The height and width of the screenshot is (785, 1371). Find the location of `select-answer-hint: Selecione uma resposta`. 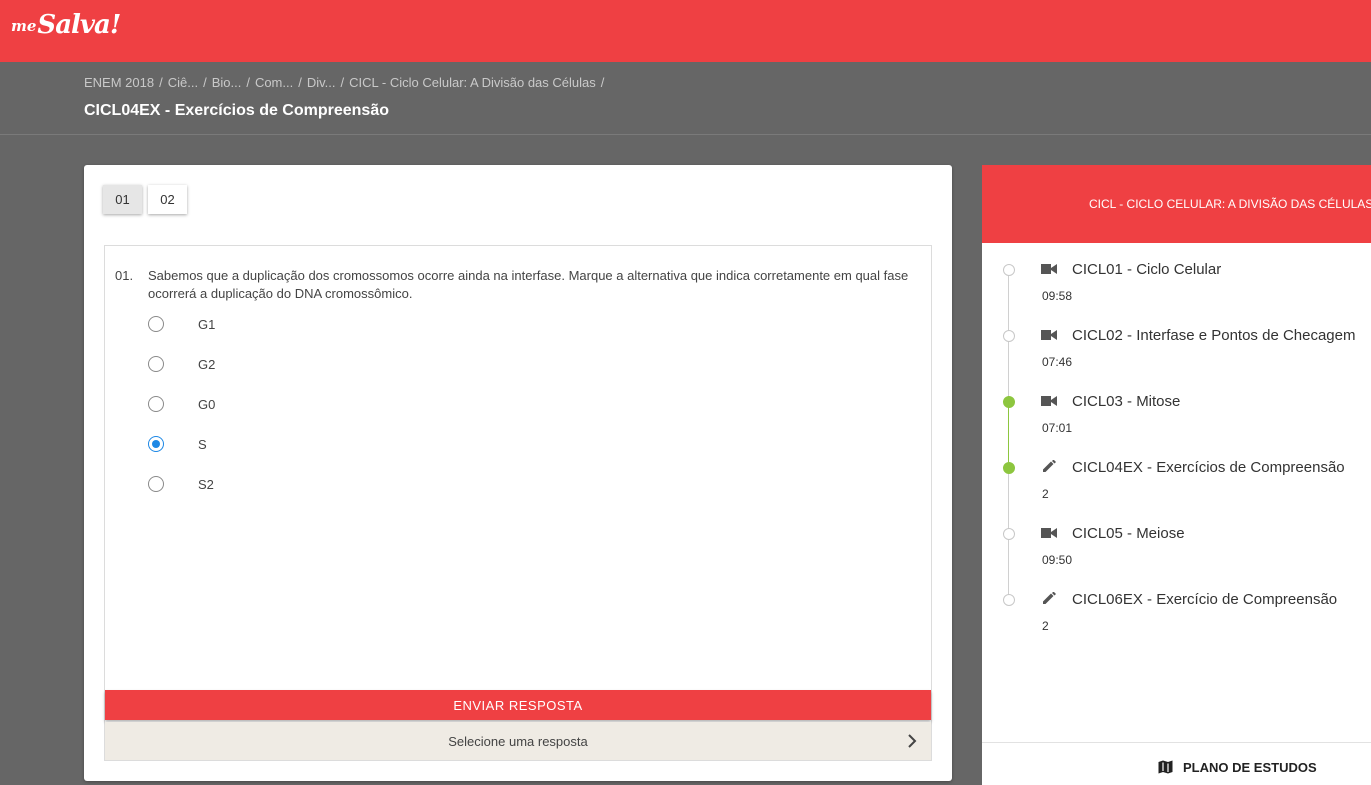

select-answer-hint: Selecione uma resposta is located at coordinates (518, 741).